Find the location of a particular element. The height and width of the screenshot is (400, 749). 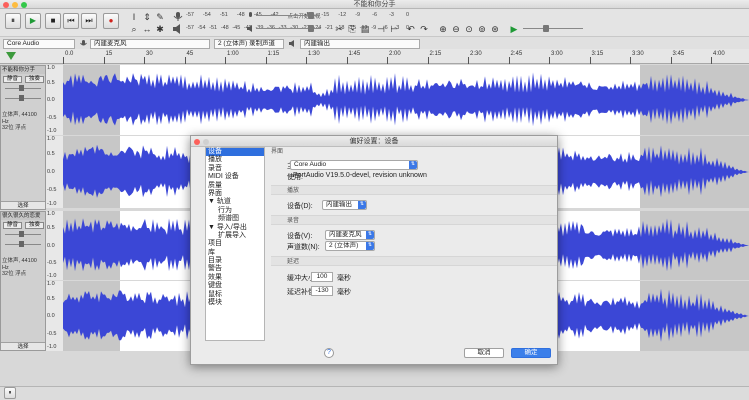

stop-button: ■ is located at coordinates (53, 21).